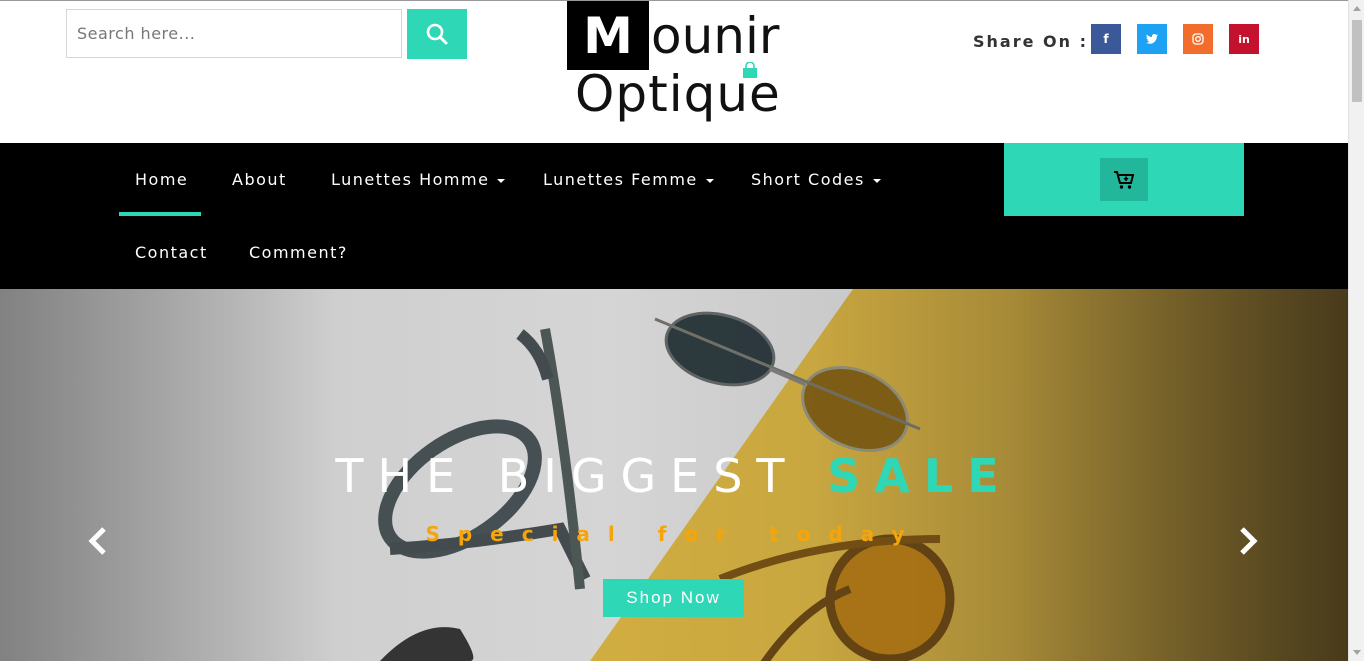  Describe the element at coordinates (608, 35) in the screenshot. I see `logo-letter: M` at that location.